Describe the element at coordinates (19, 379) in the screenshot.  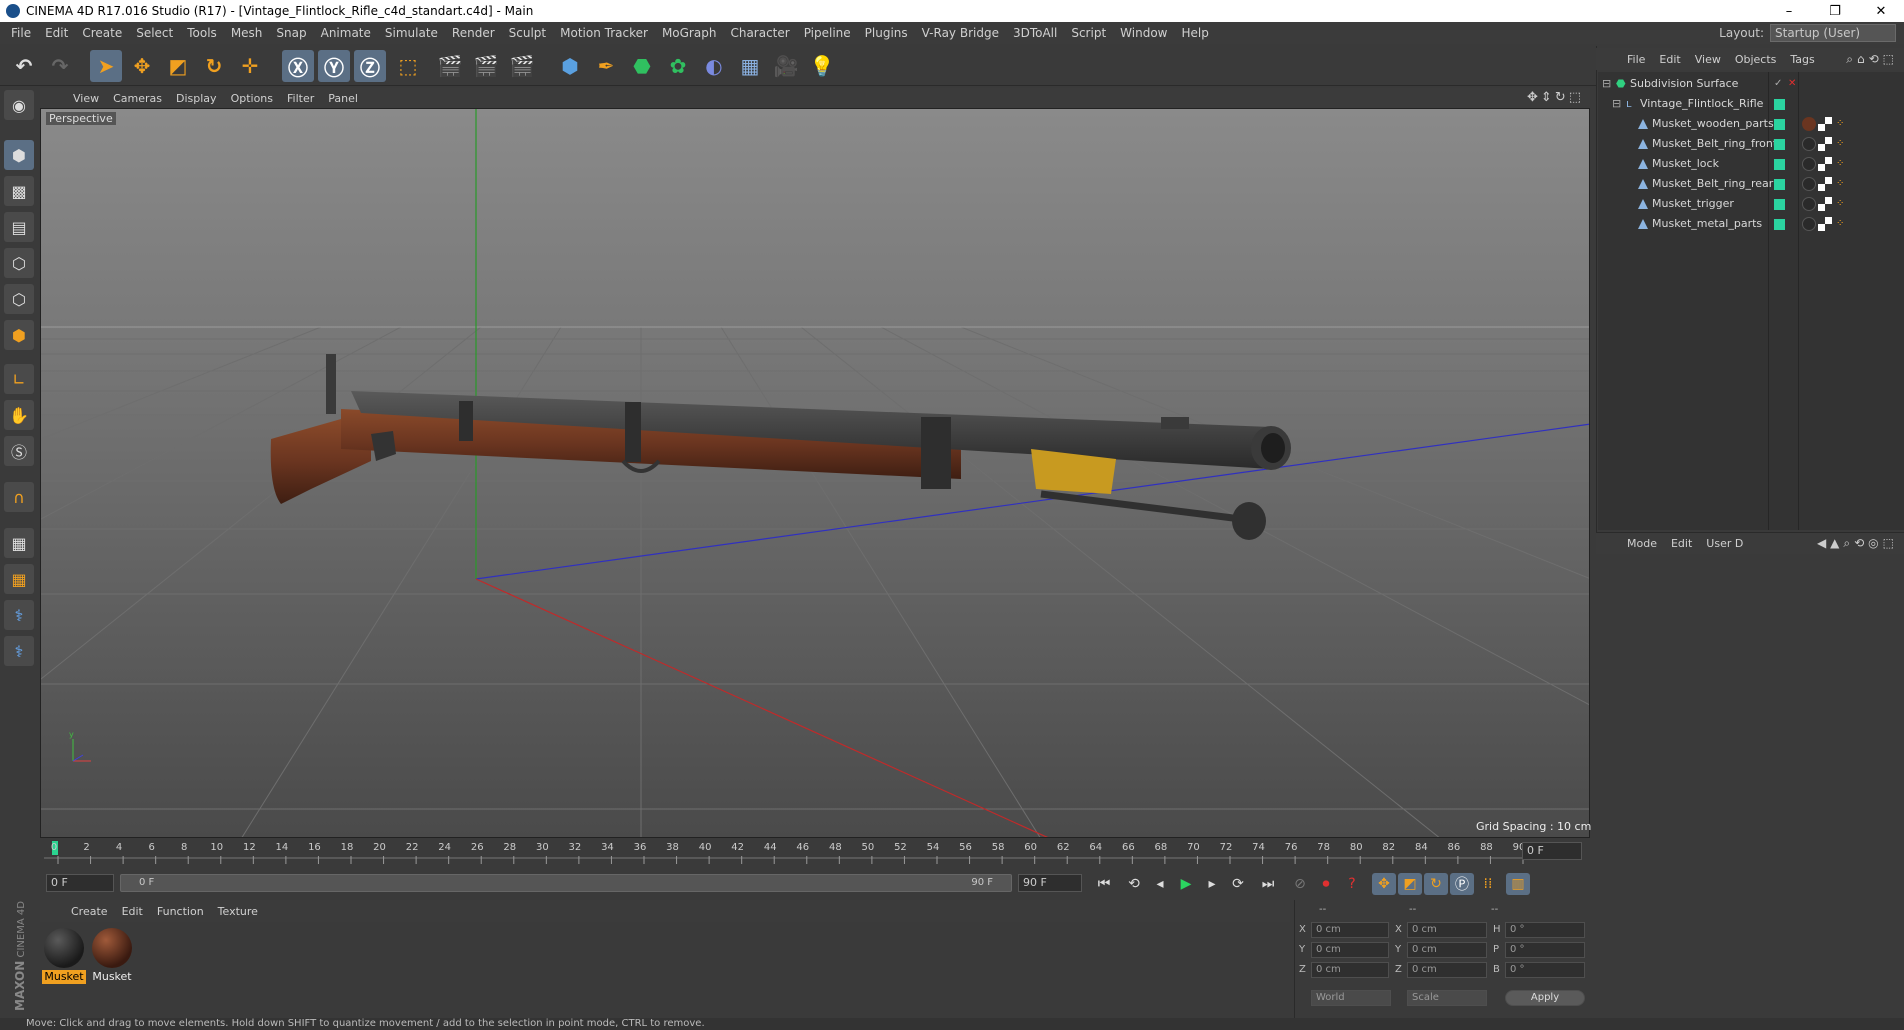
I see `axis-mode-icon: ∟` at that location.